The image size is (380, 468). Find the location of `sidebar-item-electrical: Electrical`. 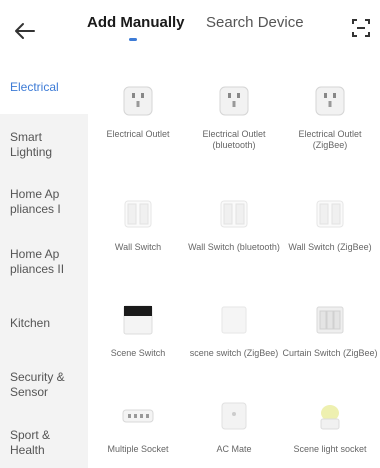

sidebar-item-electrical: Electrical is located at coordinates (47, 87).